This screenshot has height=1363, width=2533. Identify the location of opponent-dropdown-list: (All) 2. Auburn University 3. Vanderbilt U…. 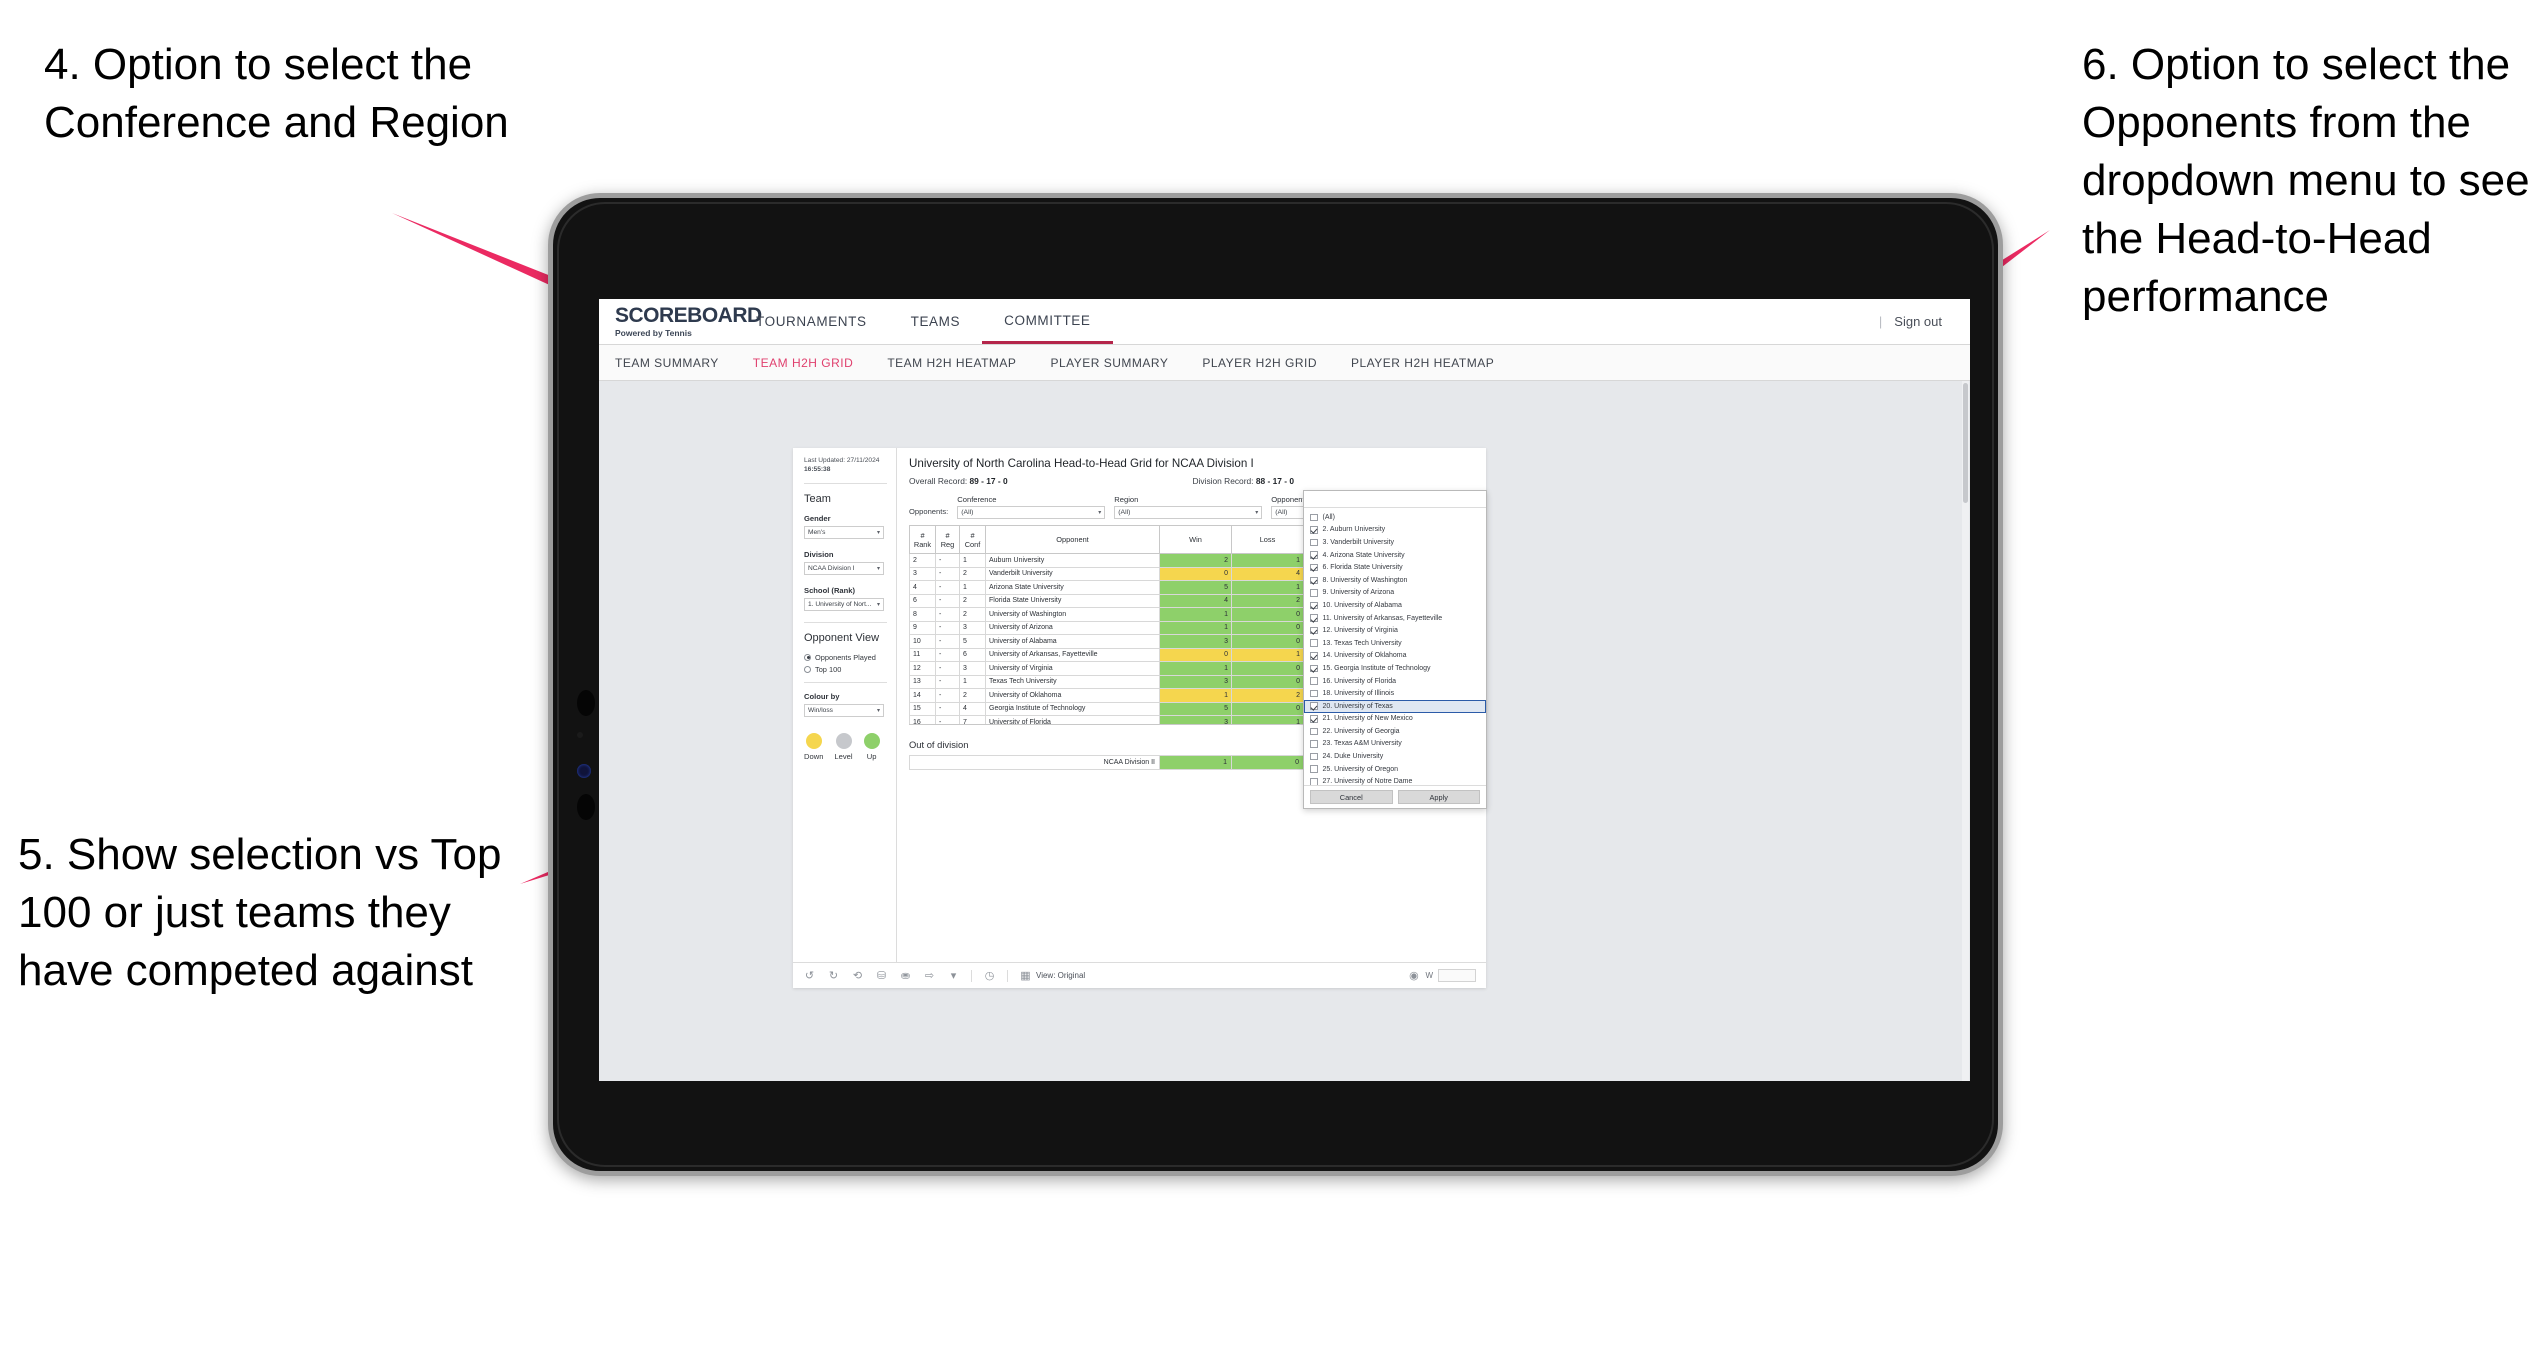
(1395, 646).